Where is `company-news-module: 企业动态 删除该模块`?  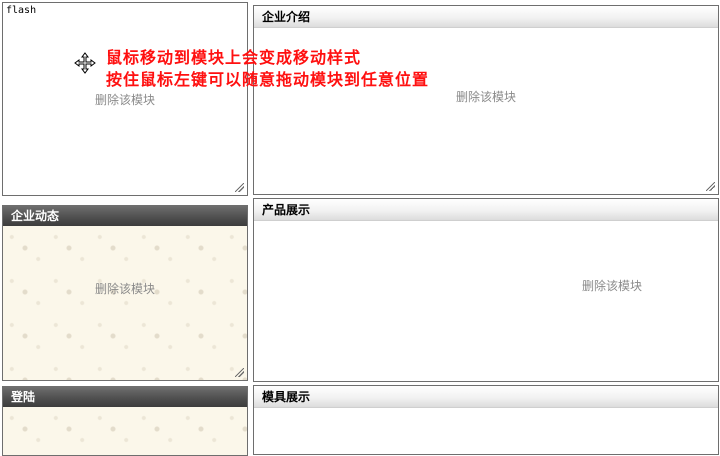 company-news-module: 企业动态 删除该模块 is located at coordinates (125, 293).